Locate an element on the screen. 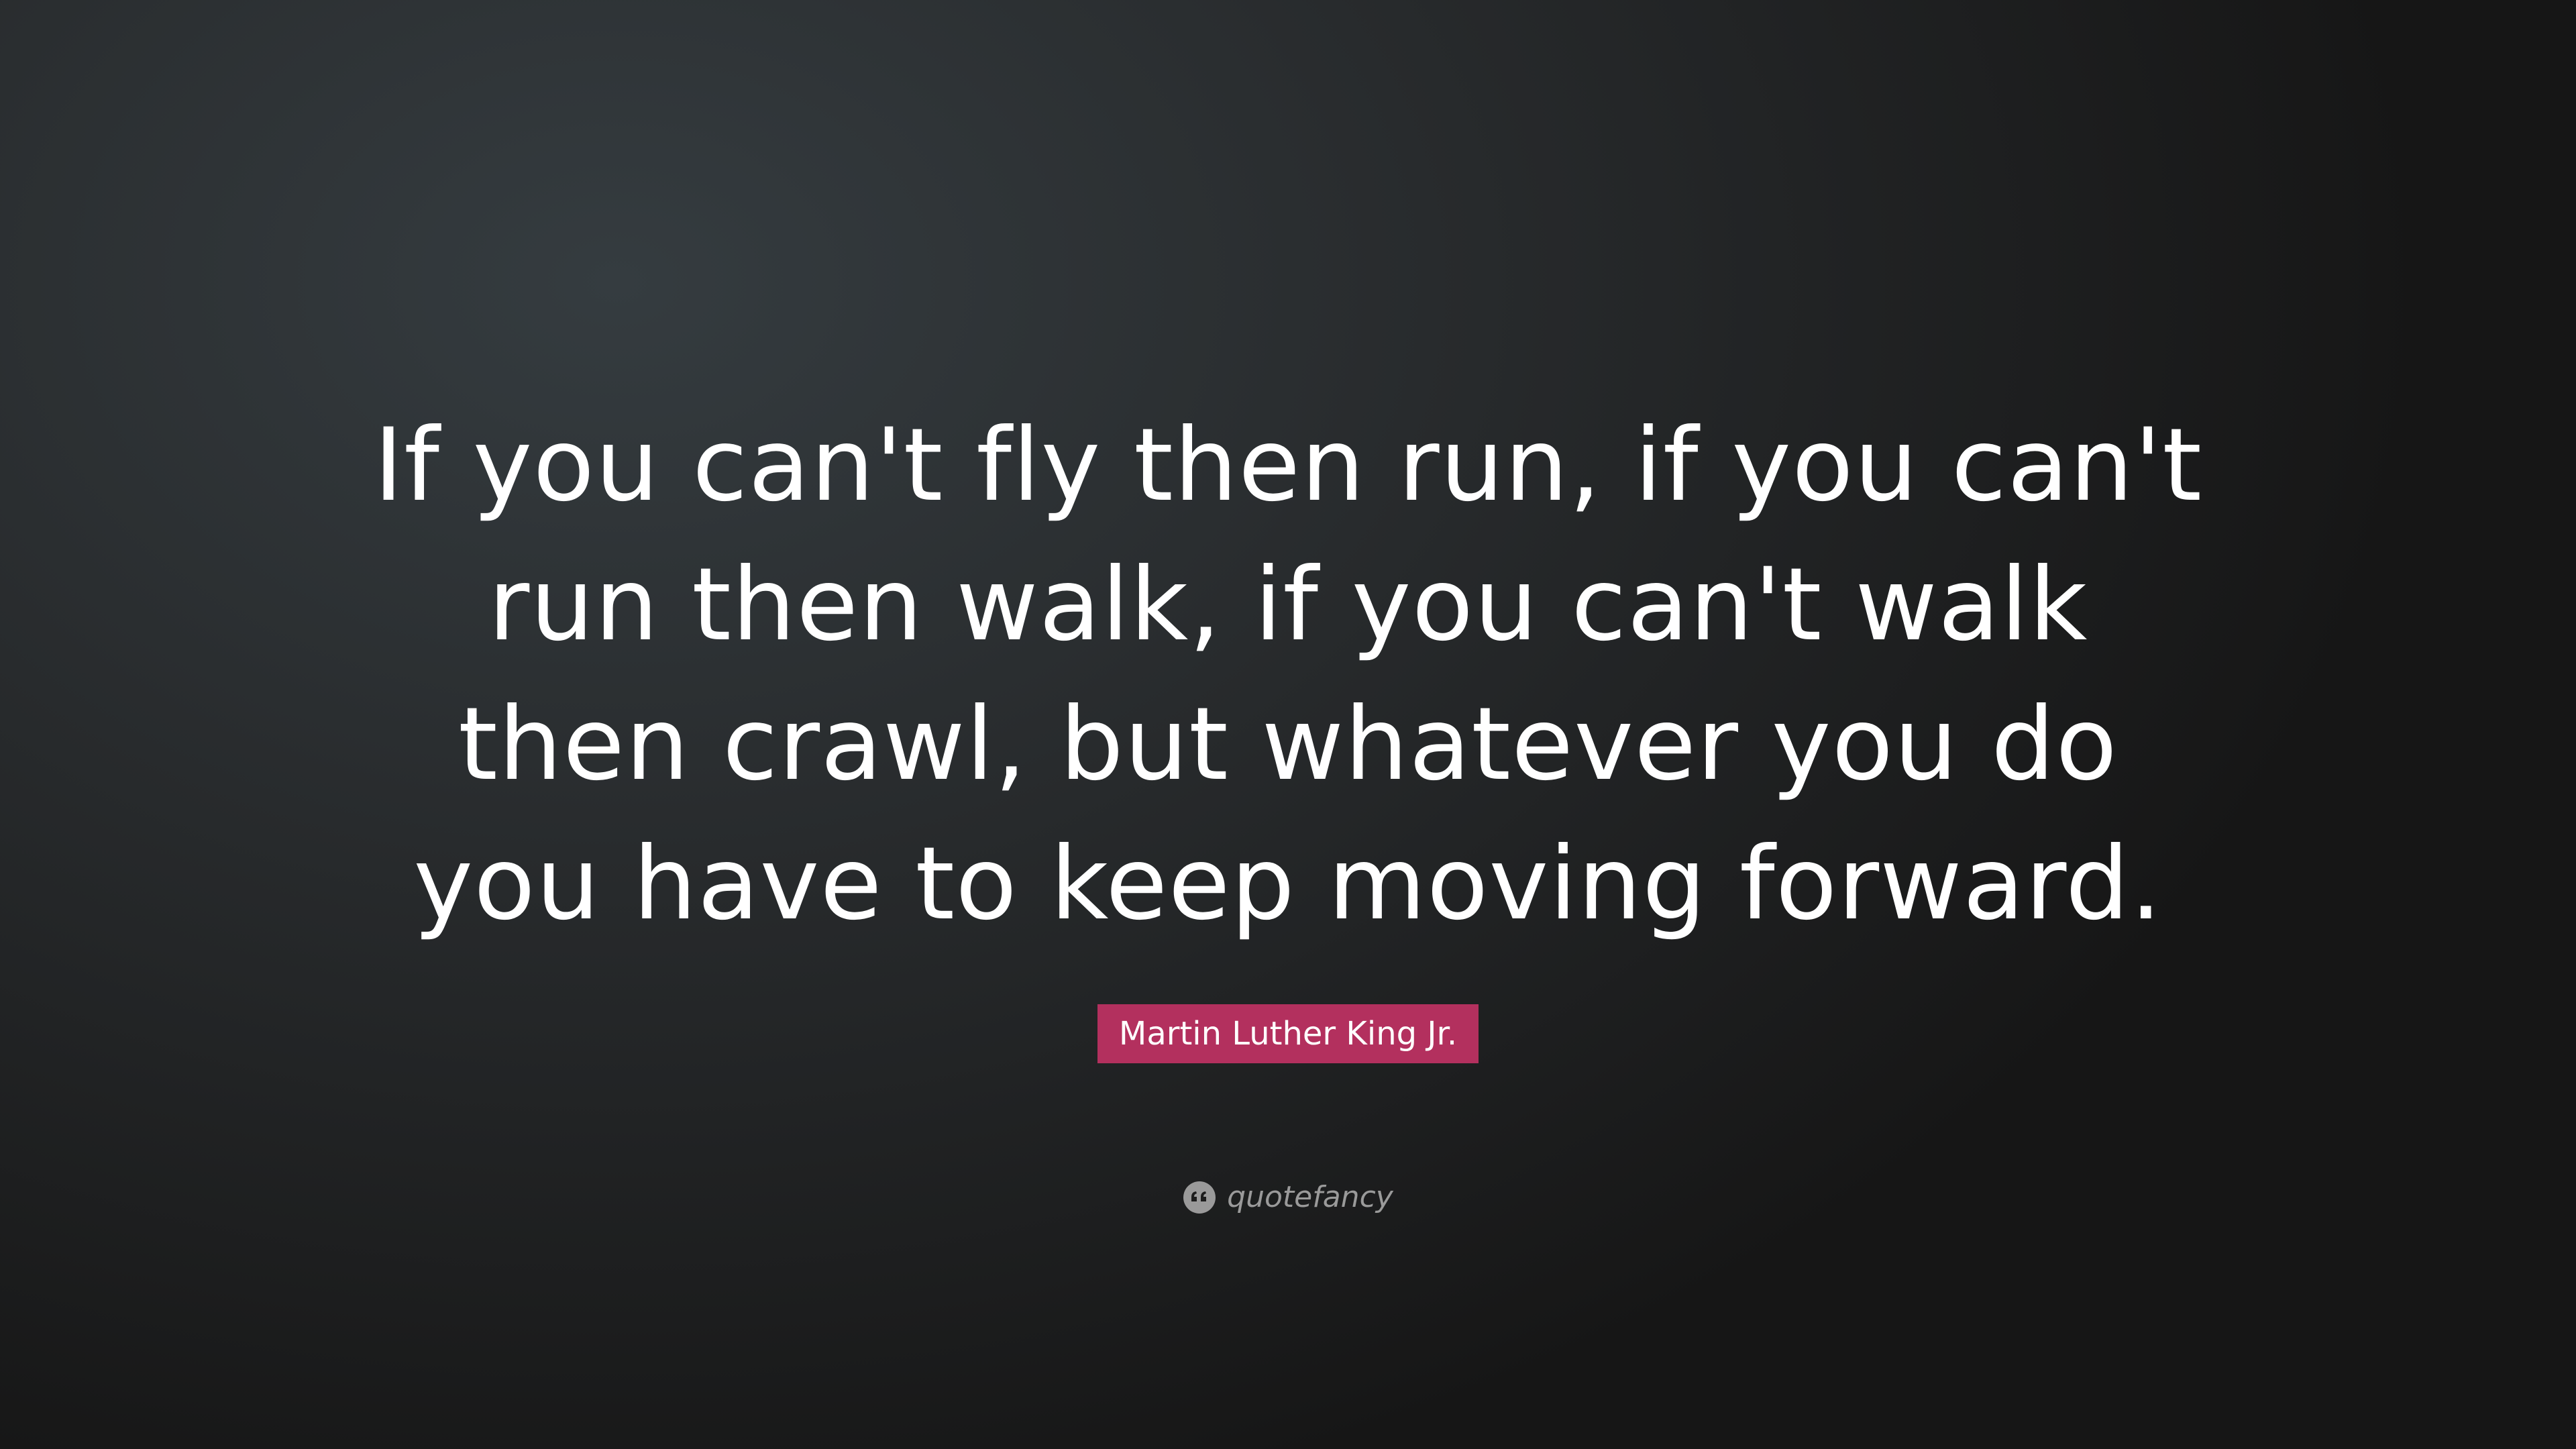 The height and width of the screenshot is (1449, 2576). author-badge: Martin Luther King Jr. is located at coordinates (1288, 1033).